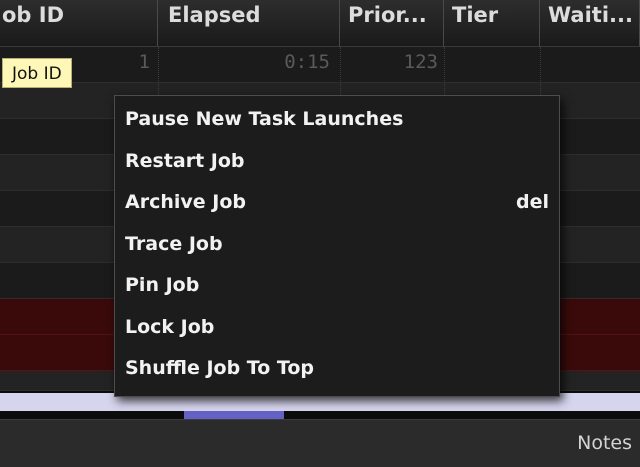 The height and width of the screenshot is (467, 640). What do you see at coordinates (185, 160) in the screenshot?
I see `menu-item-label: Restart Job` at bounding box center [185, 160].